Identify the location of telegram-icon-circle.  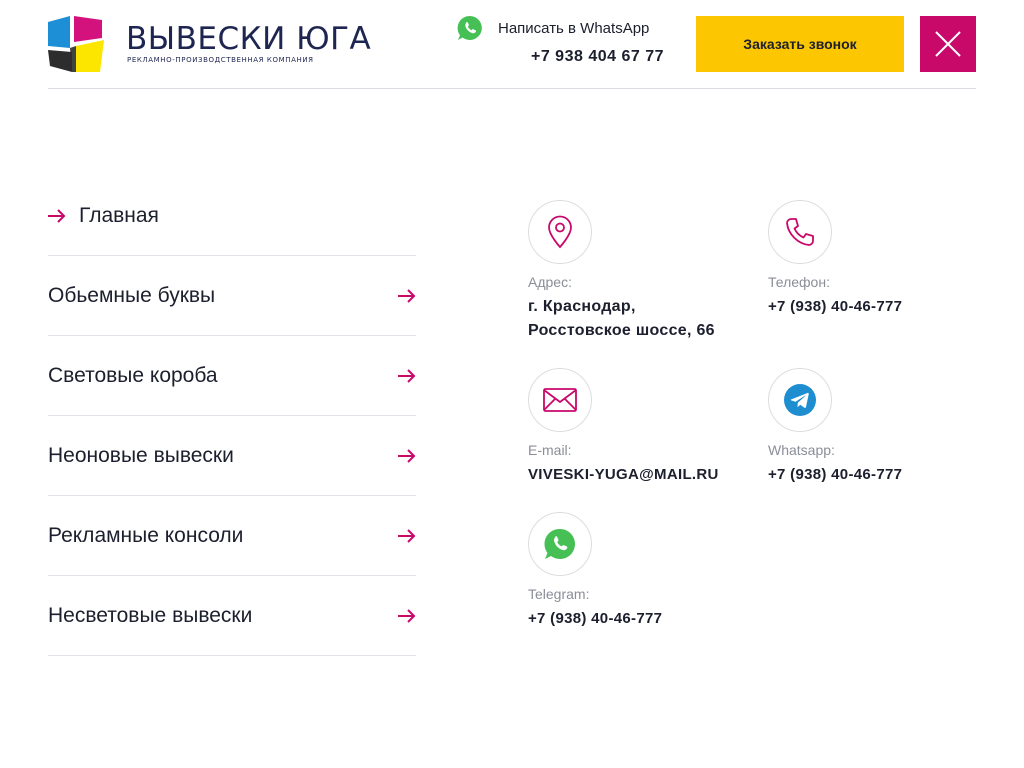
(800, 400).